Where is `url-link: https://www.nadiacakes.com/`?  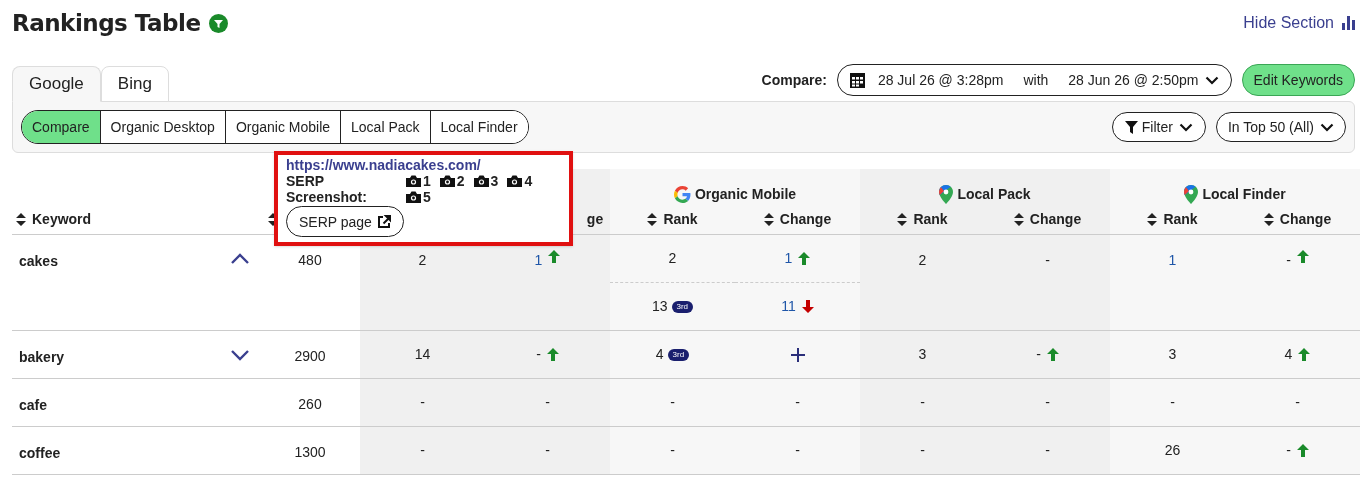 url-link: https://www.nadiacakes.com/ is located at coordinates (423, 165).